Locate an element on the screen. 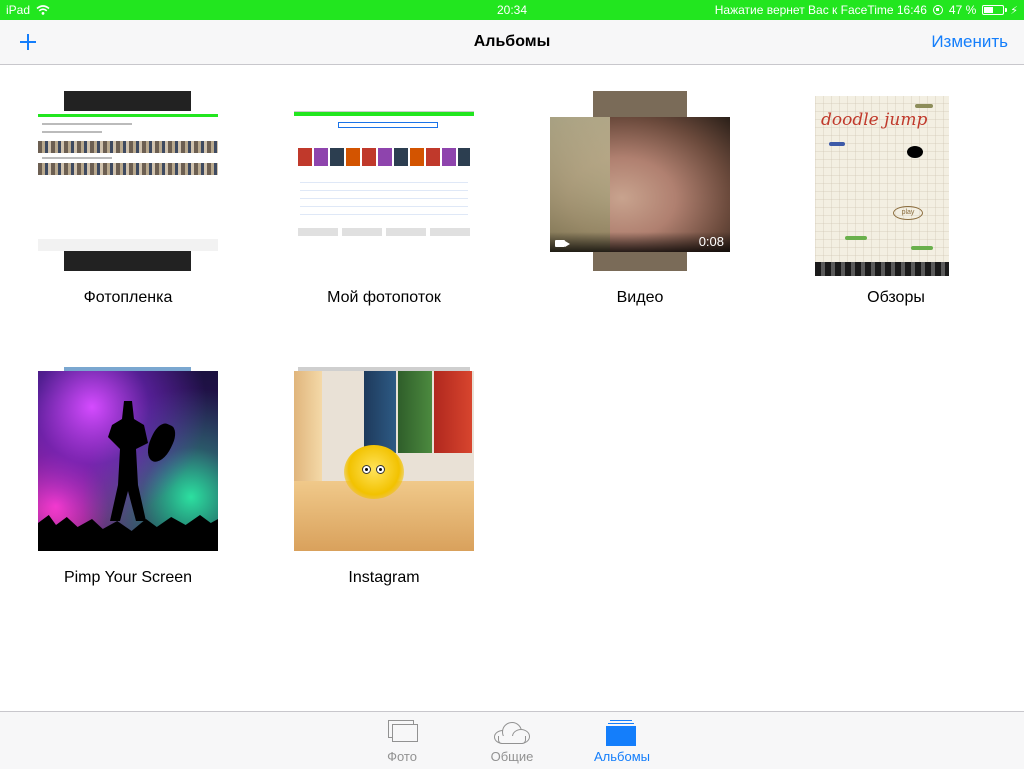 The width and height of the screenshot is (1024, 769). album-thumbnail: doodle jump play is located at coordinates (896, 183).